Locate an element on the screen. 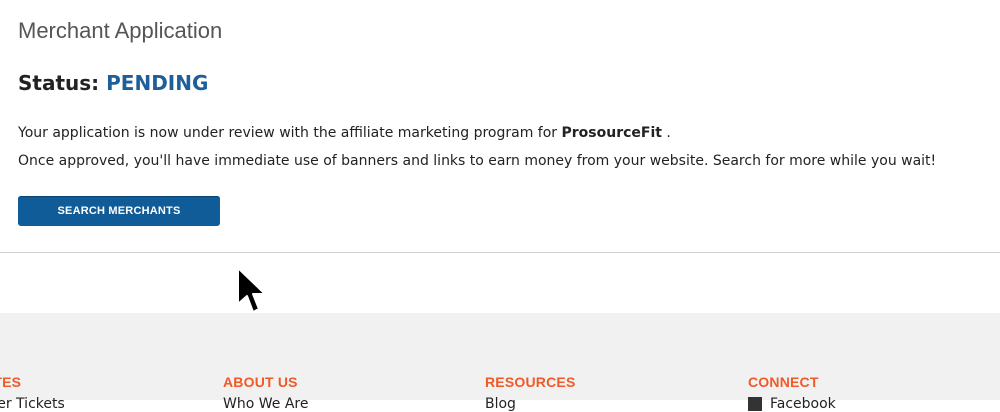 This screenshot has width=1000, height=412. status-value: PENDING is located at coordinates (157, 83).